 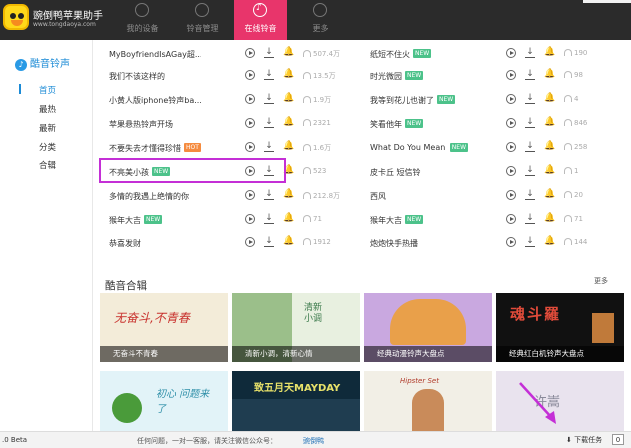 What do you see at coordinates (618, 439) in the screenshot?
I see `download-count-badge: 0` at bounding box center [618, 439].